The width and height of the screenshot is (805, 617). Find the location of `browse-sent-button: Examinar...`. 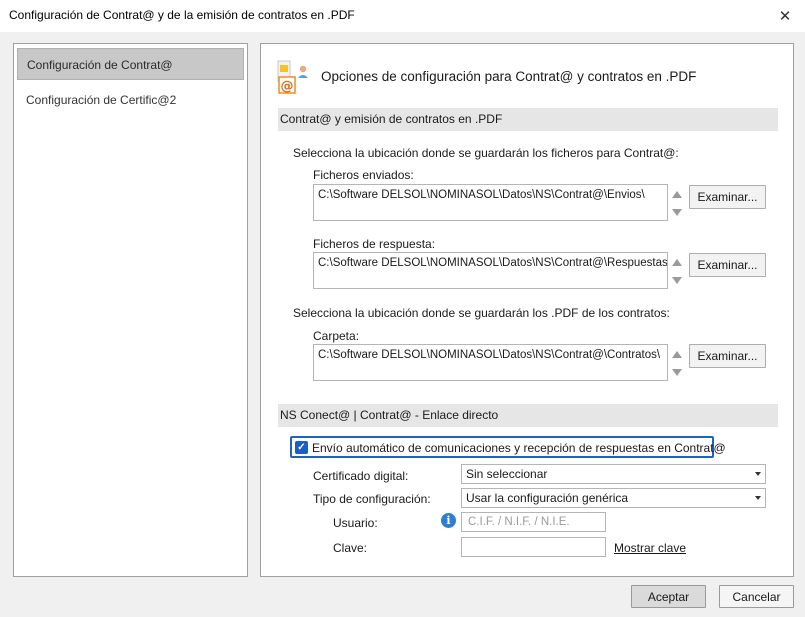

browse-sent-button: Examinar... is located at coordinates (727, 197).